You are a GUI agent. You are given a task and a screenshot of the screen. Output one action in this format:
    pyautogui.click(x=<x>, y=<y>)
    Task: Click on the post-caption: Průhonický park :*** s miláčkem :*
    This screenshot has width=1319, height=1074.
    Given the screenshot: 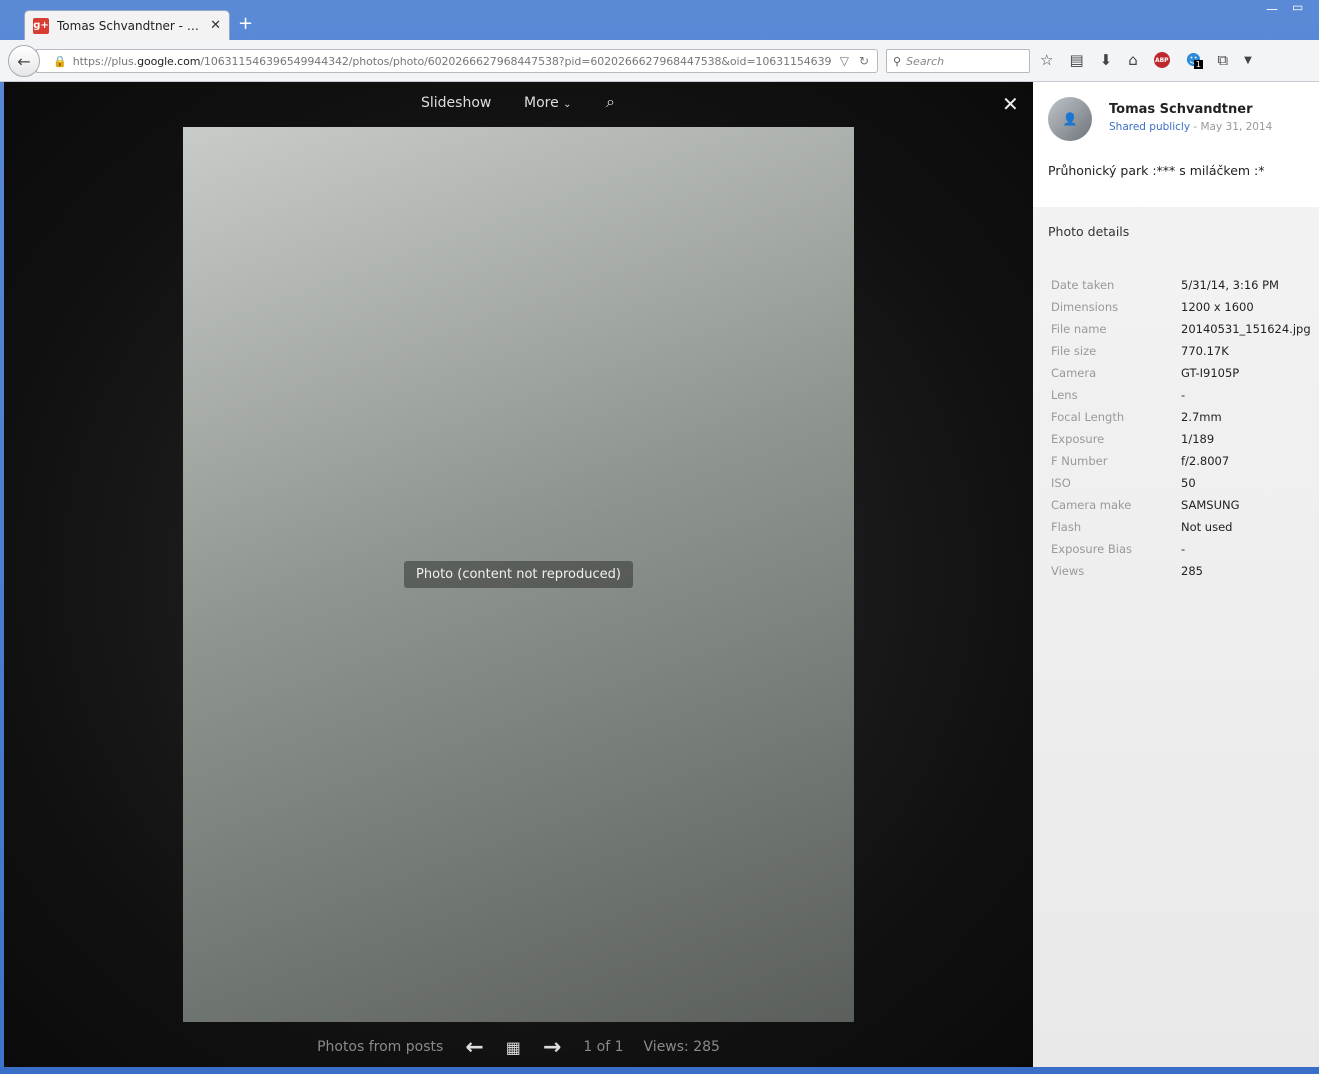 What is the action you would take?
    pyautogui.click(x=1156, y=170)
    